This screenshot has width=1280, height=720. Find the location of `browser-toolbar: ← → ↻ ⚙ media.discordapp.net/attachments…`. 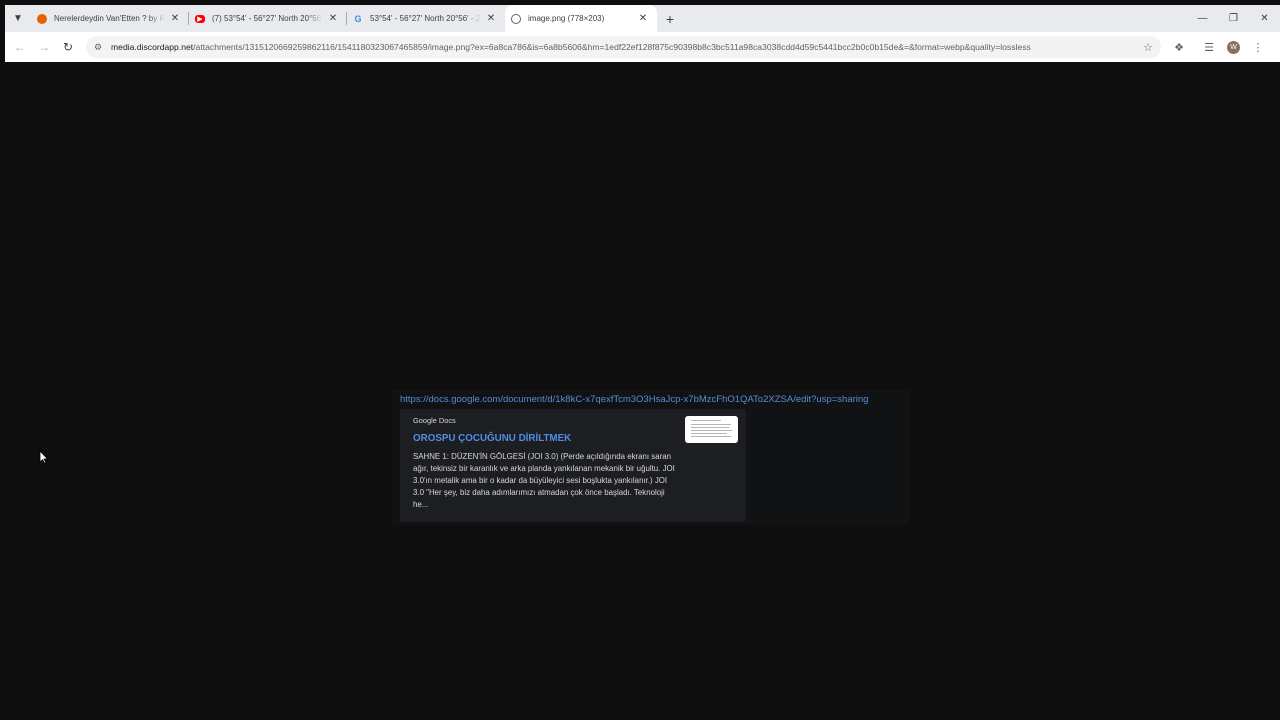

browser-toolbar: ← → ↻ ⚙ media.discordapp.net/attachments… is located at coordinates (642, 47).